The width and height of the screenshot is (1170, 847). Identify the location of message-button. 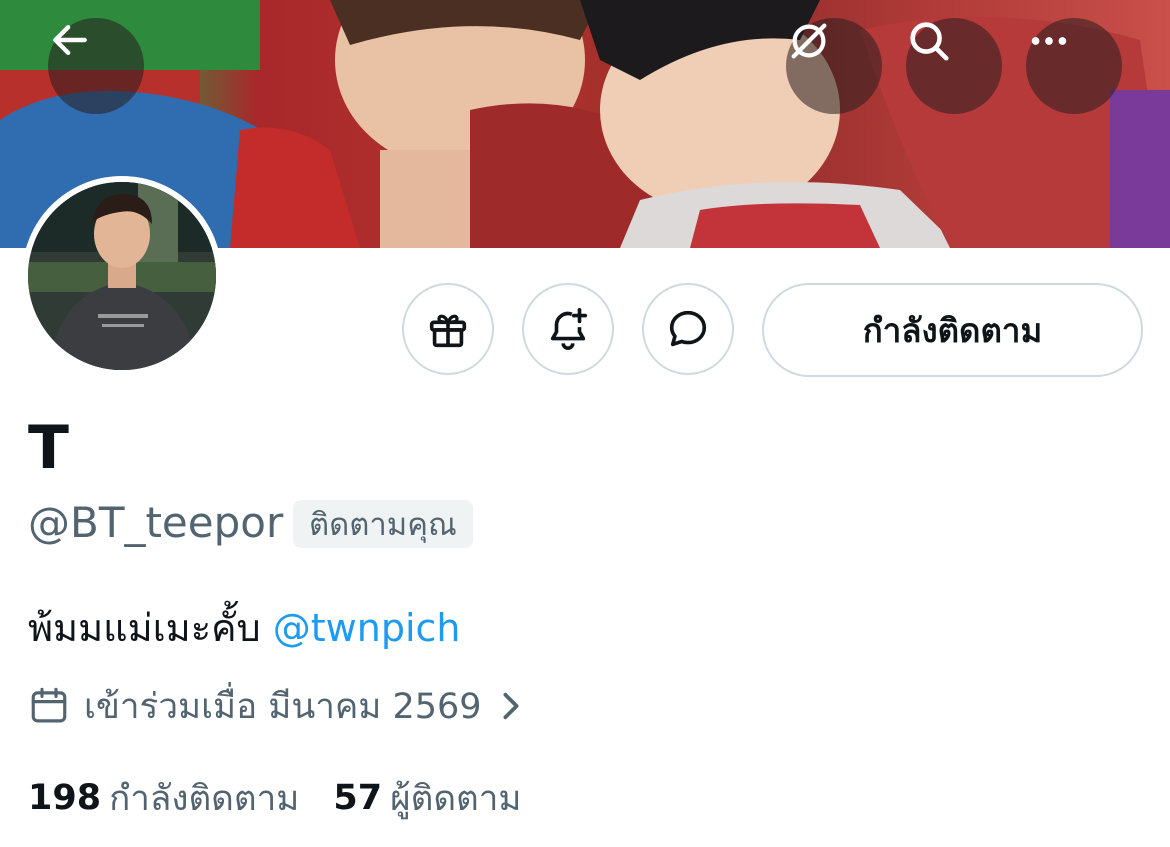
(688, 329).